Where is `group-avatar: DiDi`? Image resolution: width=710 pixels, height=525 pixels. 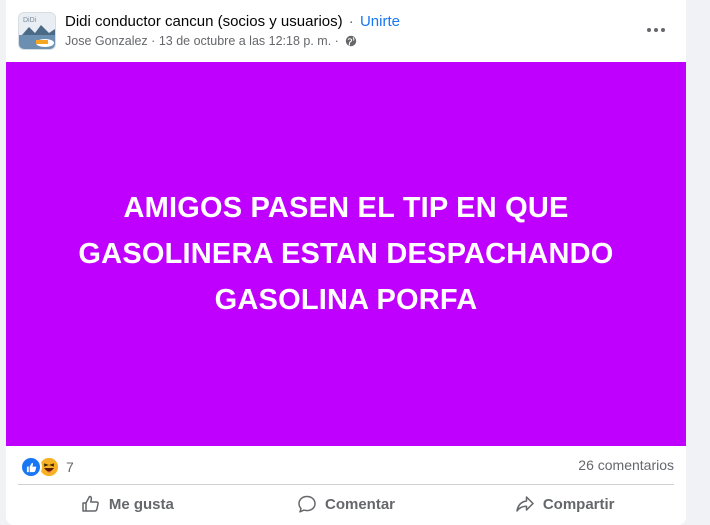 group-avatar: DiDi is located at coordinates (37, 31).